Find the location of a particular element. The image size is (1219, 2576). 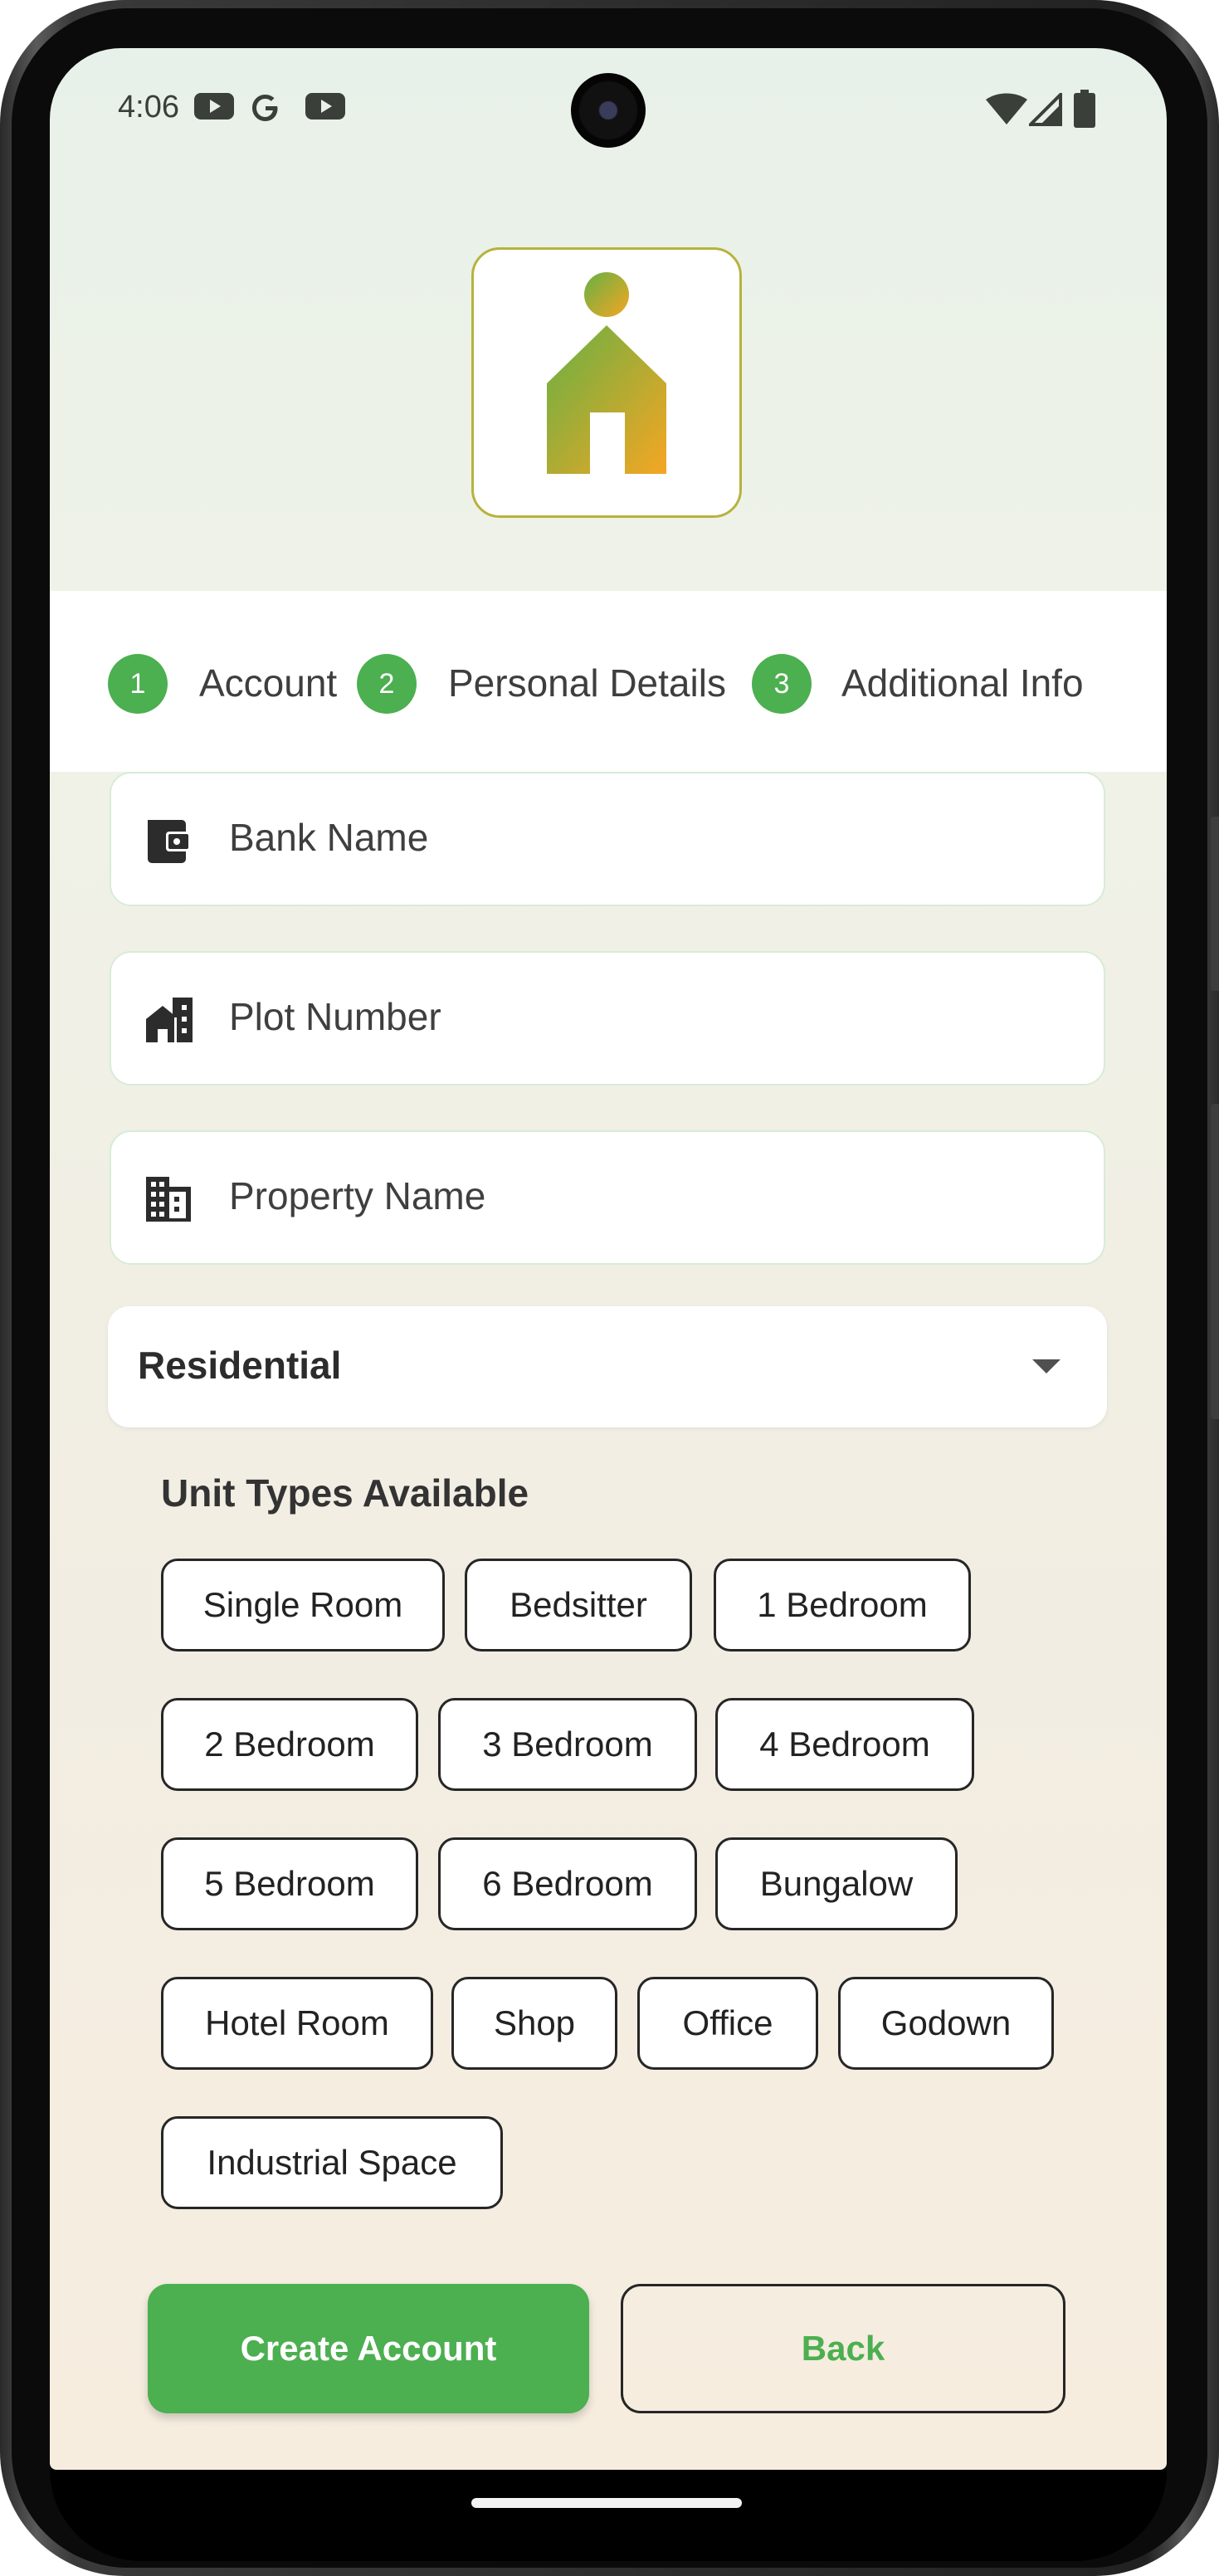

step-3-indicator: 3 is located at coordinates (782, 684).